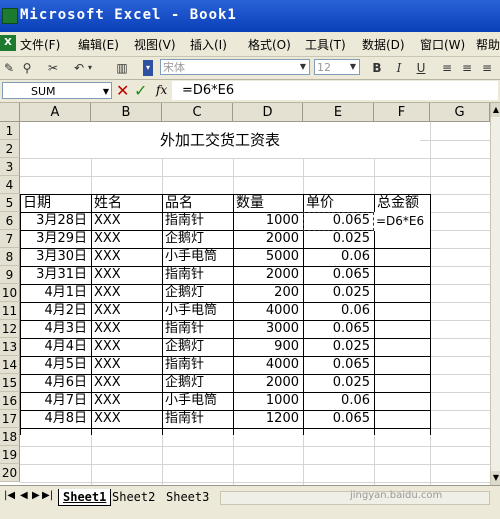 Image resolution: width=500 pixels, height=519 pixels. Describe the element at coordinates (10, 347) in the screenshot. I see `row-header: 13` at that location.